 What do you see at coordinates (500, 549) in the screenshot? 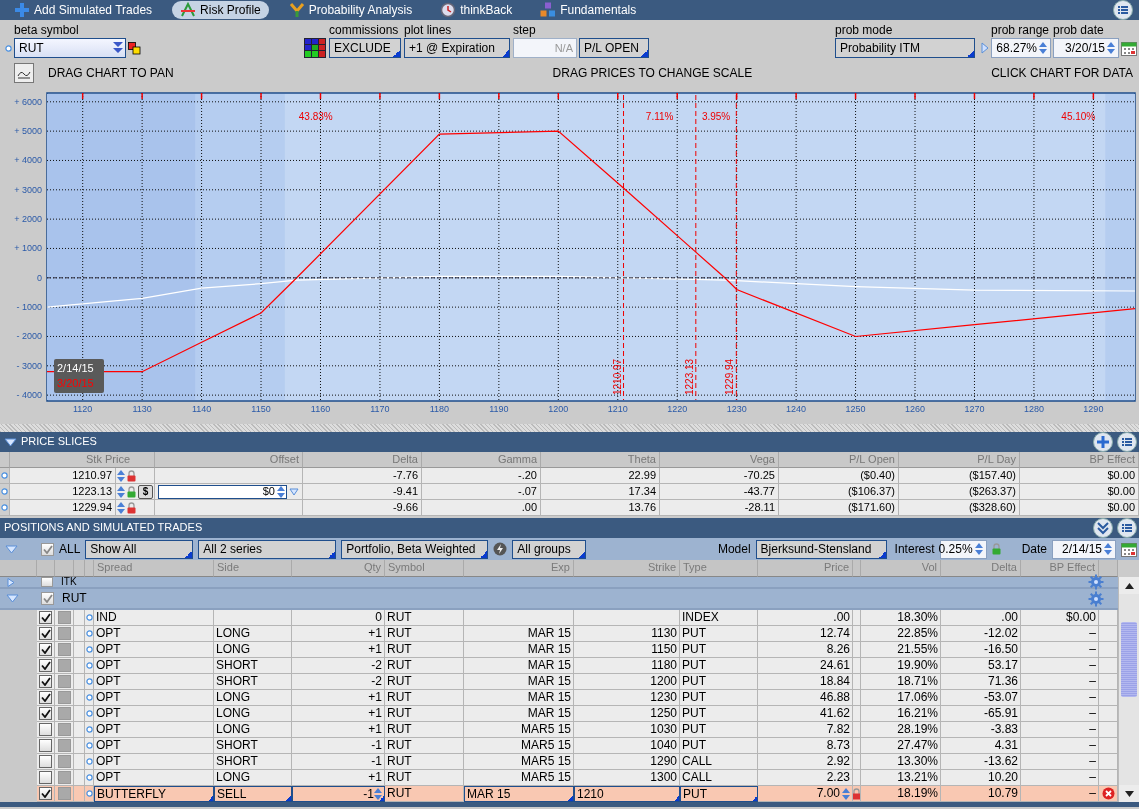
I see `lightning-icon` at bounding box center [500, 549].